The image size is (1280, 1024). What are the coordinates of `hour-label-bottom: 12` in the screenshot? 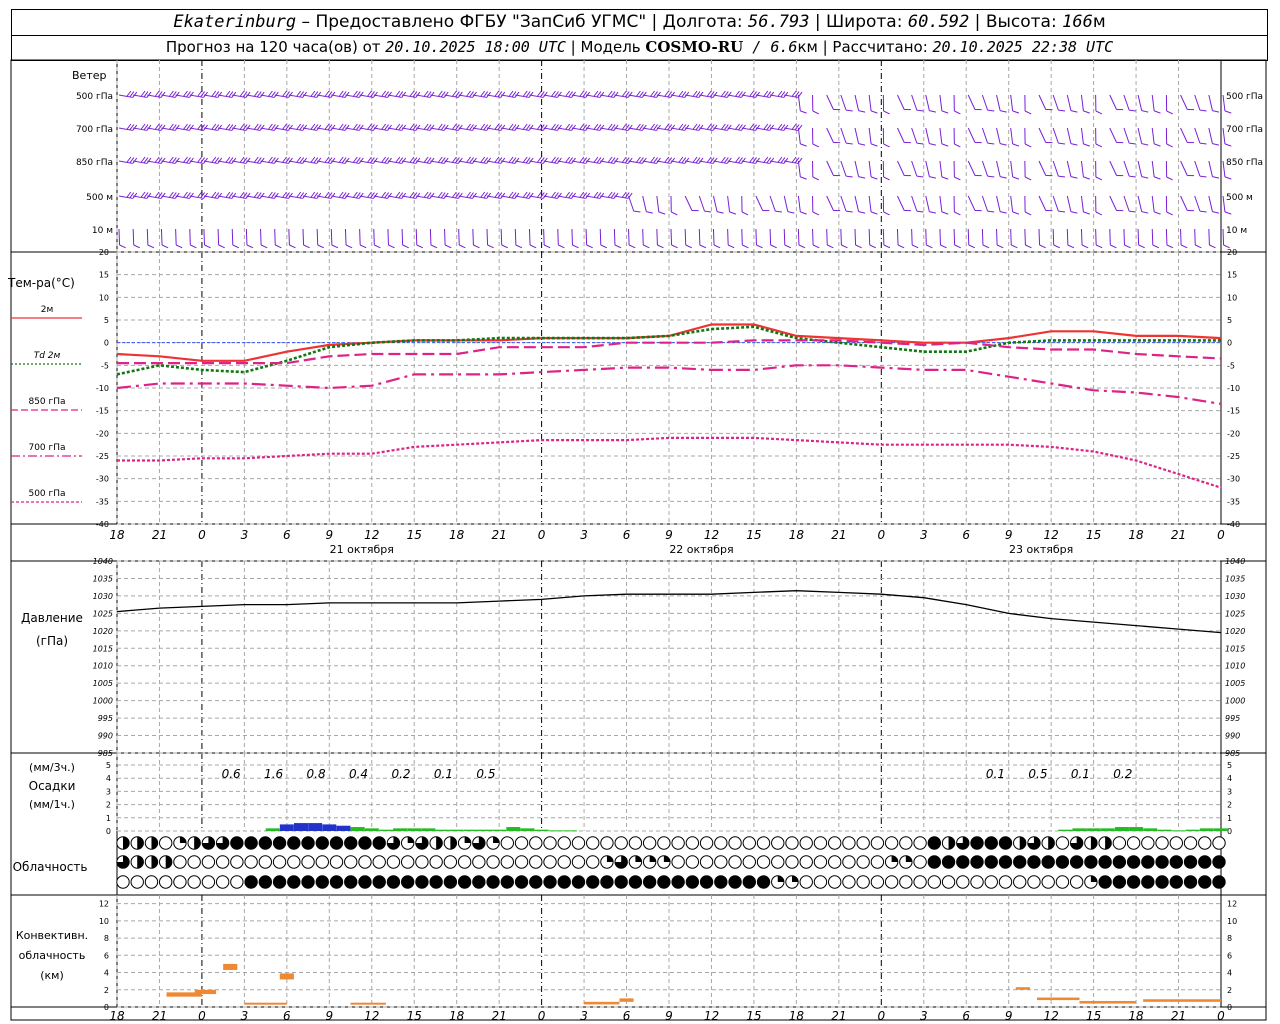 It's located at (711, 1016).